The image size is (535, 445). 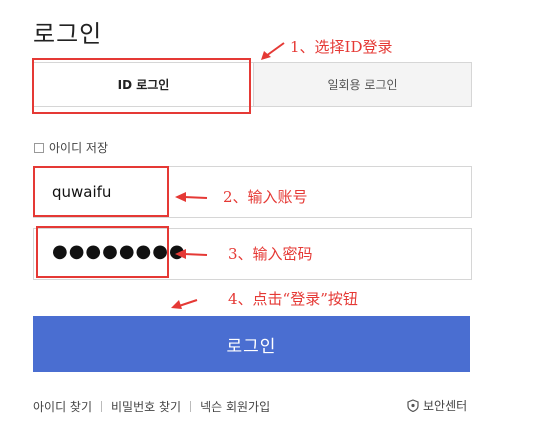 What do you see at coordinates (146, 406) in the screenshot?
I see `find-password-link: 비밀번호 찾기` at bounding box center [146, 406].